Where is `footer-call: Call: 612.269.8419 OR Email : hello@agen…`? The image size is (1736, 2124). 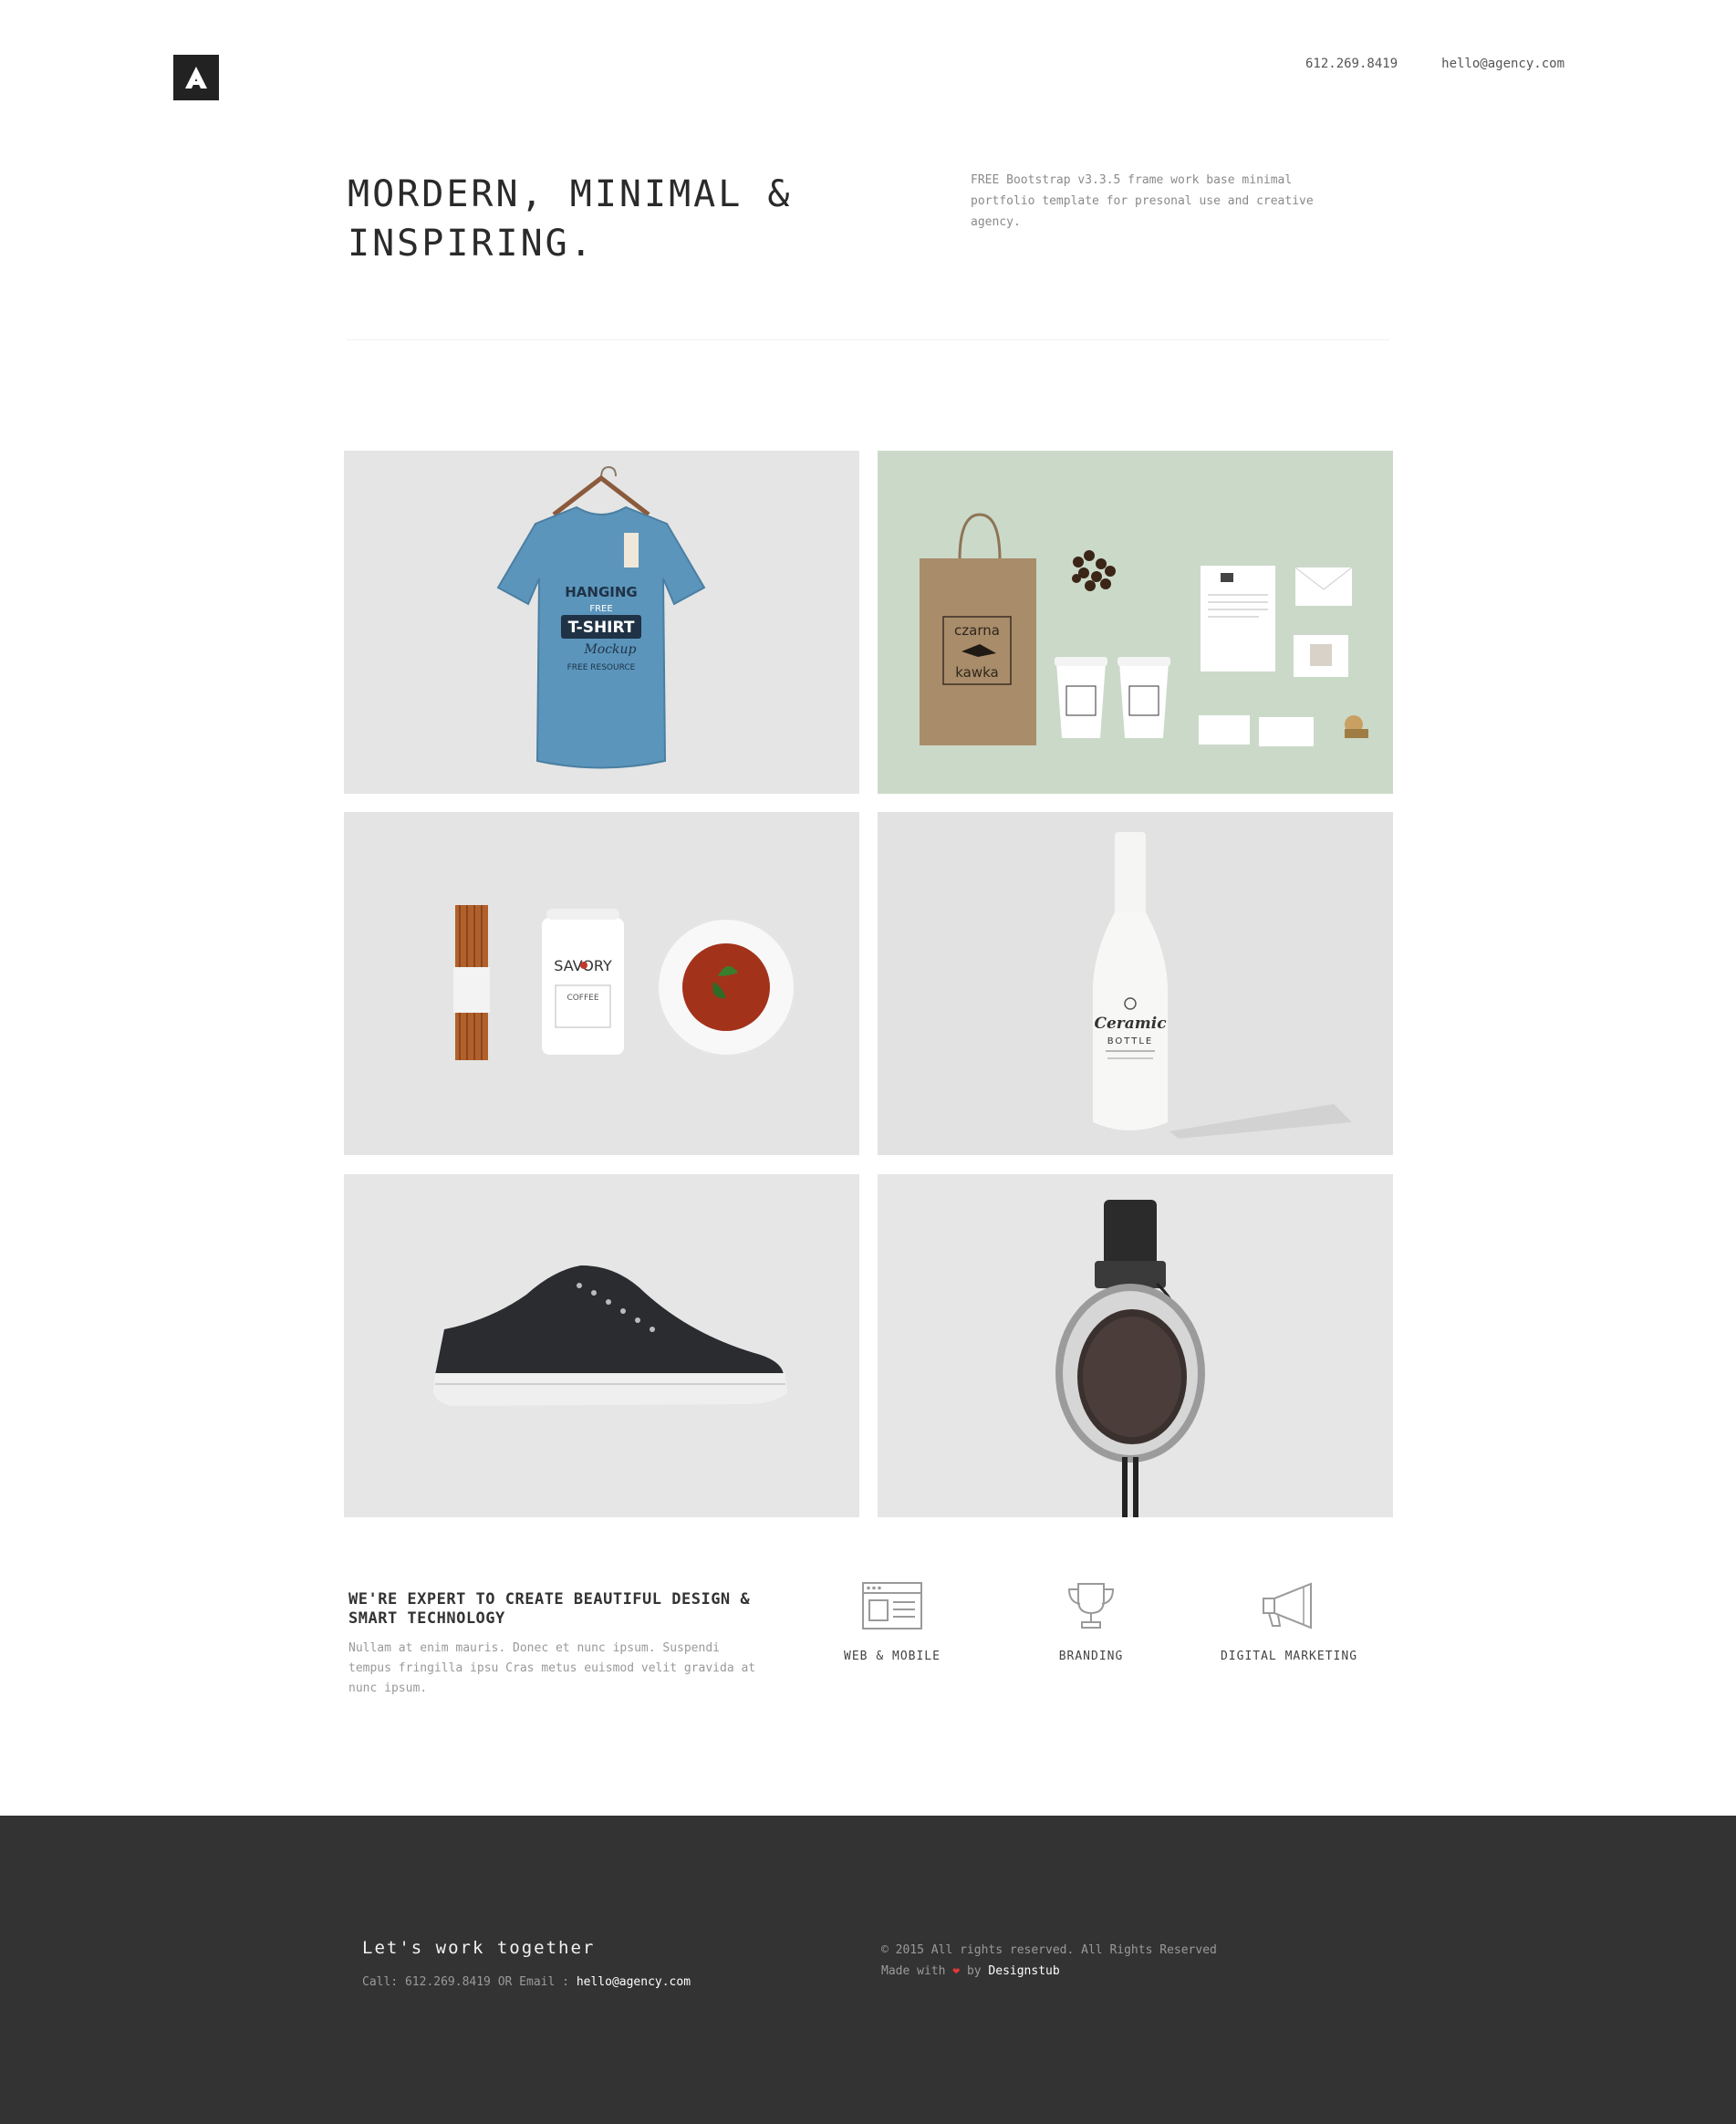 footer-call: Call: 612.269.8419 OR Email : hello@agen… is located at coordinates (526, 1982).